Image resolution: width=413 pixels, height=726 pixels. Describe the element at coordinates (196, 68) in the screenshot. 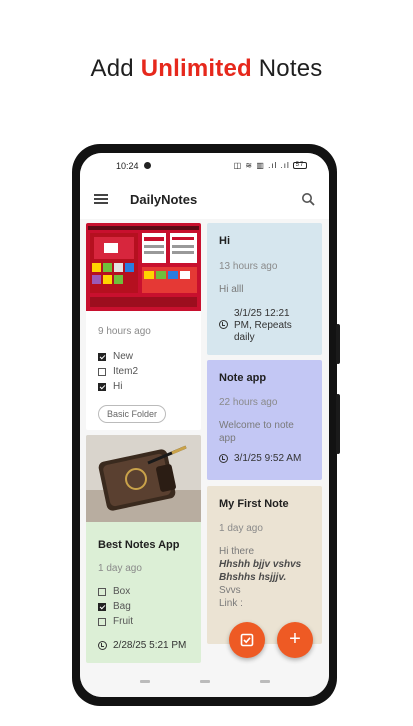

I see `promo-highlight: Unlimited` at that location.